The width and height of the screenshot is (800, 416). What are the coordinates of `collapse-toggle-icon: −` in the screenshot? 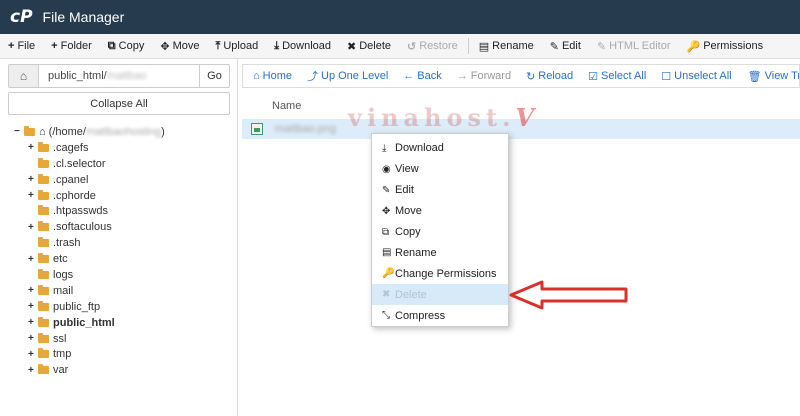 It's located at (19, 131).